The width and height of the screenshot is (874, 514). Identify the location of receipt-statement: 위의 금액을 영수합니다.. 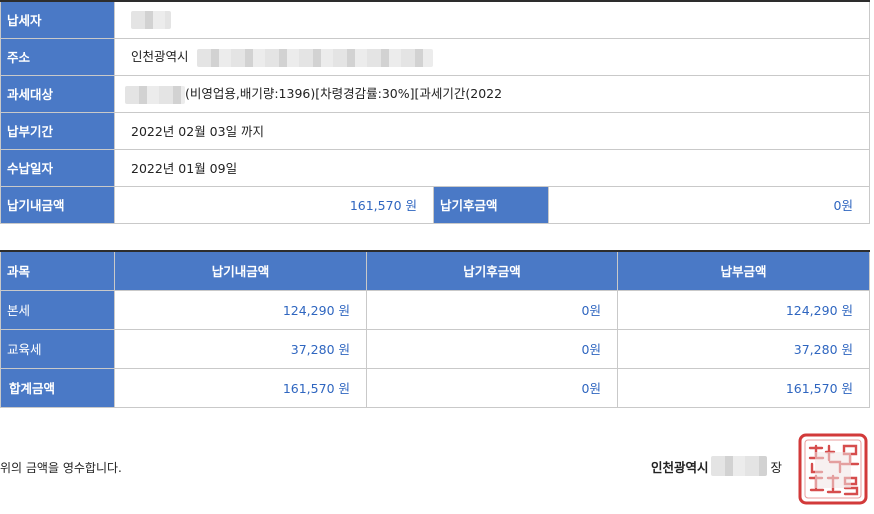
(61, 468).